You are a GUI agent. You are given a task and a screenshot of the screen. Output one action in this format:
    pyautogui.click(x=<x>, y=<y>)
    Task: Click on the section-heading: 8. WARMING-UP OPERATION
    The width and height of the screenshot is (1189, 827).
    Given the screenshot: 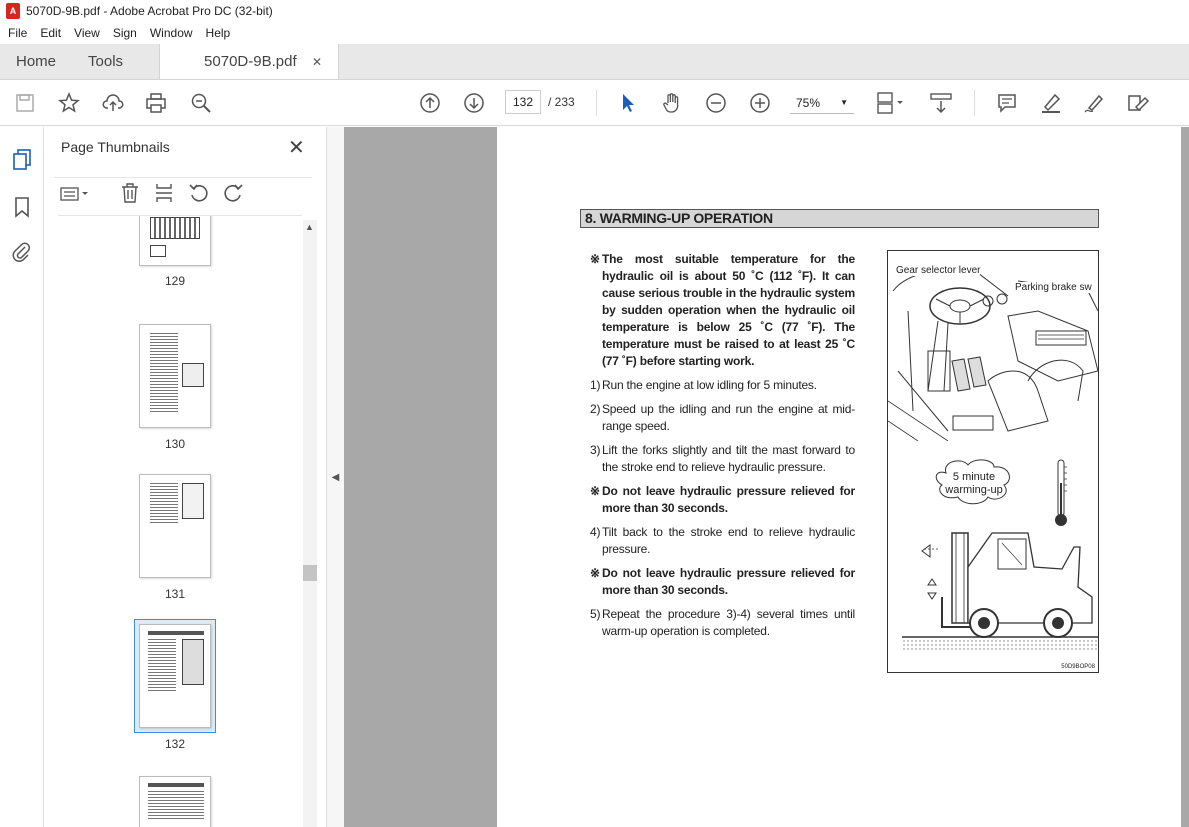 What is the action you would take?
    pyautogui.click(x=839, y=218)
    